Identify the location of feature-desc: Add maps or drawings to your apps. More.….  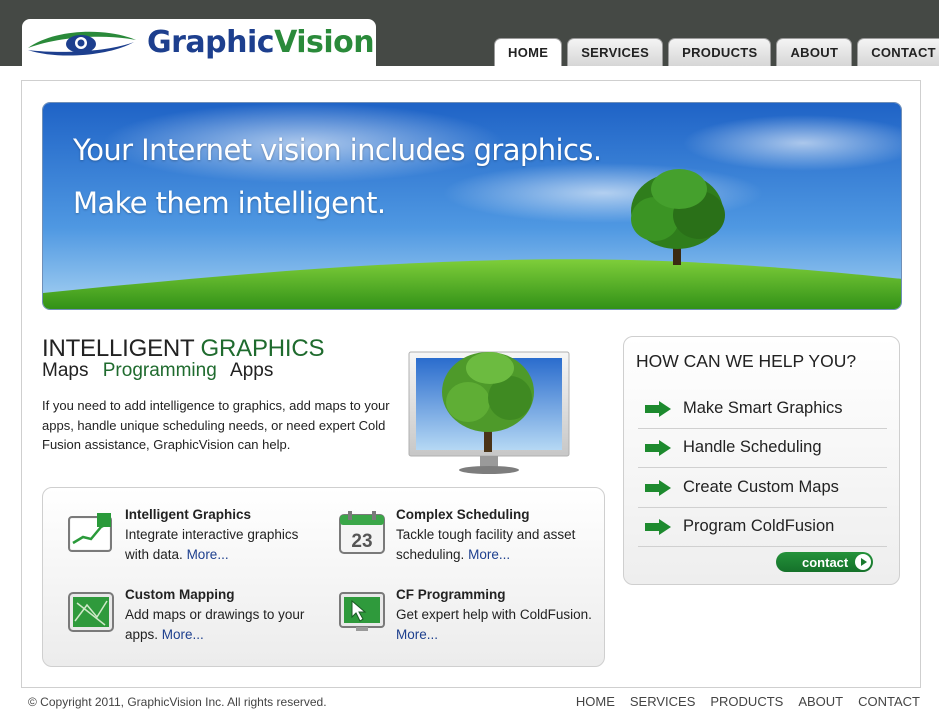
(225, 625).